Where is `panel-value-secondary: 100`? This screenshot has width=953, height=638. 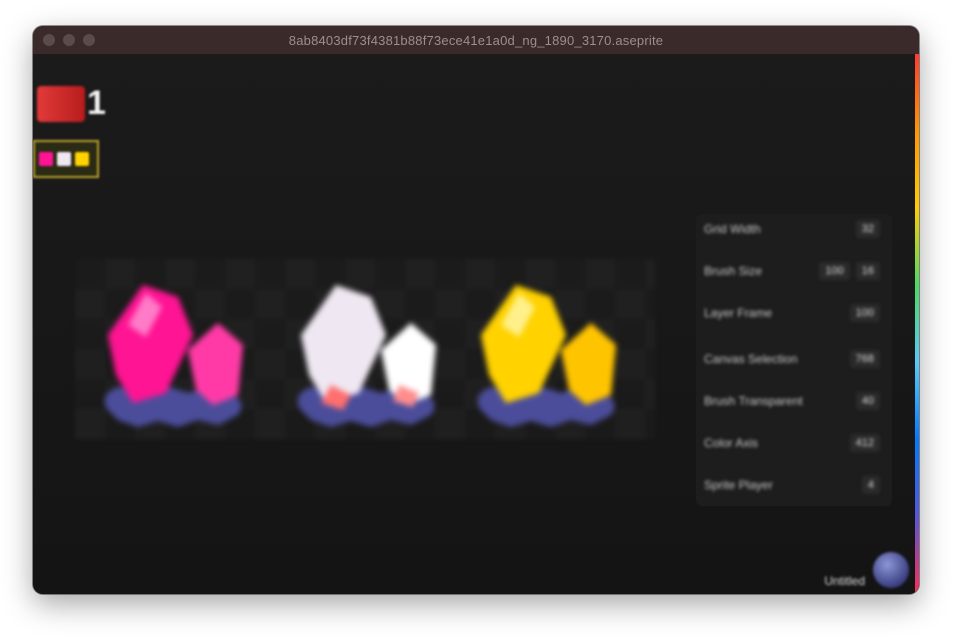 panel-value-secondary: 100 is located at coordinates (834, 271).